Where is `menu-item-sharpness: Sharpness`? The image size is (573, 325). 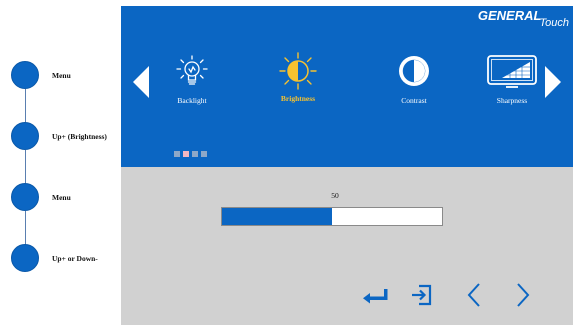 menu-item-sharpness: Sharpness is located at coordinates (512, 79).